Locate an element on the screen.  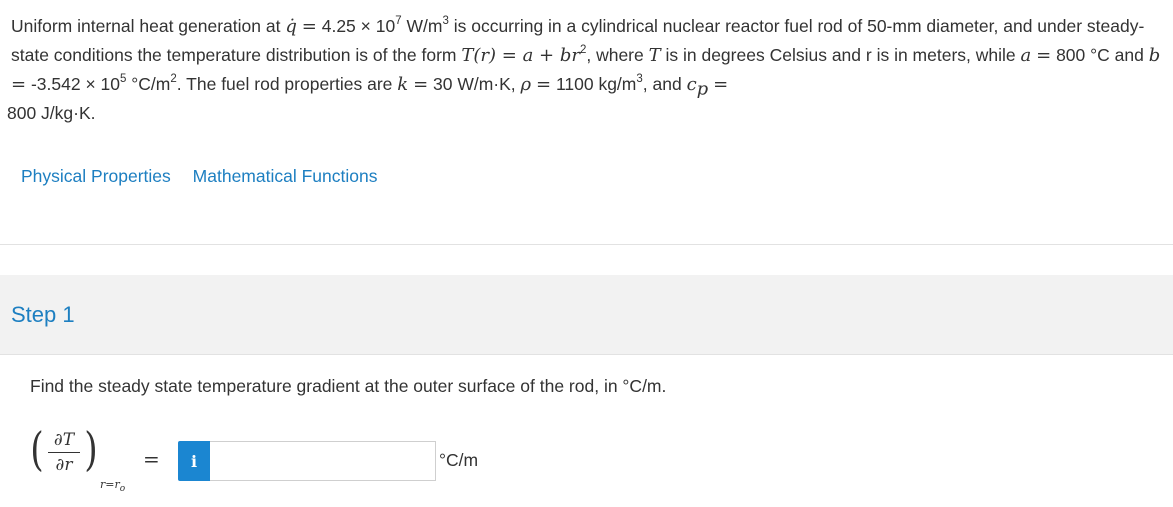
b-unit-exponent: 2 is located at coordinates (173, 79).